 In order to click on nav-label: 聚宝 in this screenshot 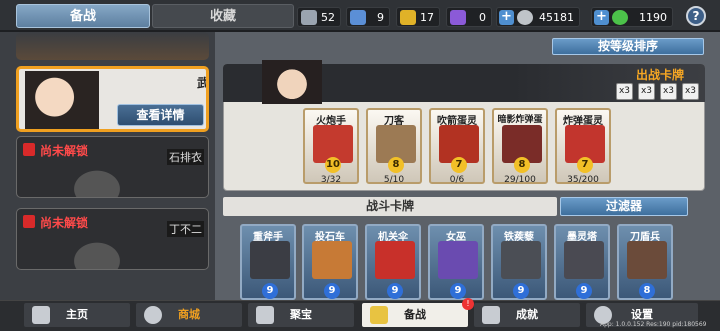, I will do `click(301, 314)`.